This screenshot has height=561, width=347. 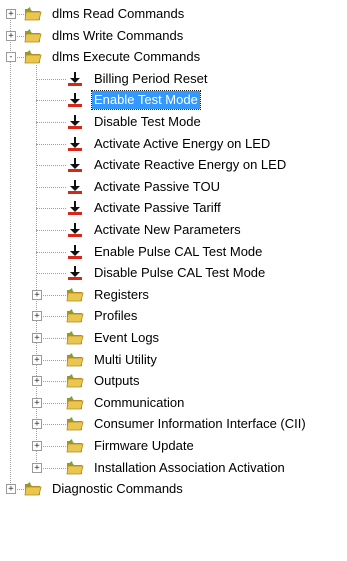 I want to click on tree-command-node: Enable Test Mode, so click(x=173, y=101).